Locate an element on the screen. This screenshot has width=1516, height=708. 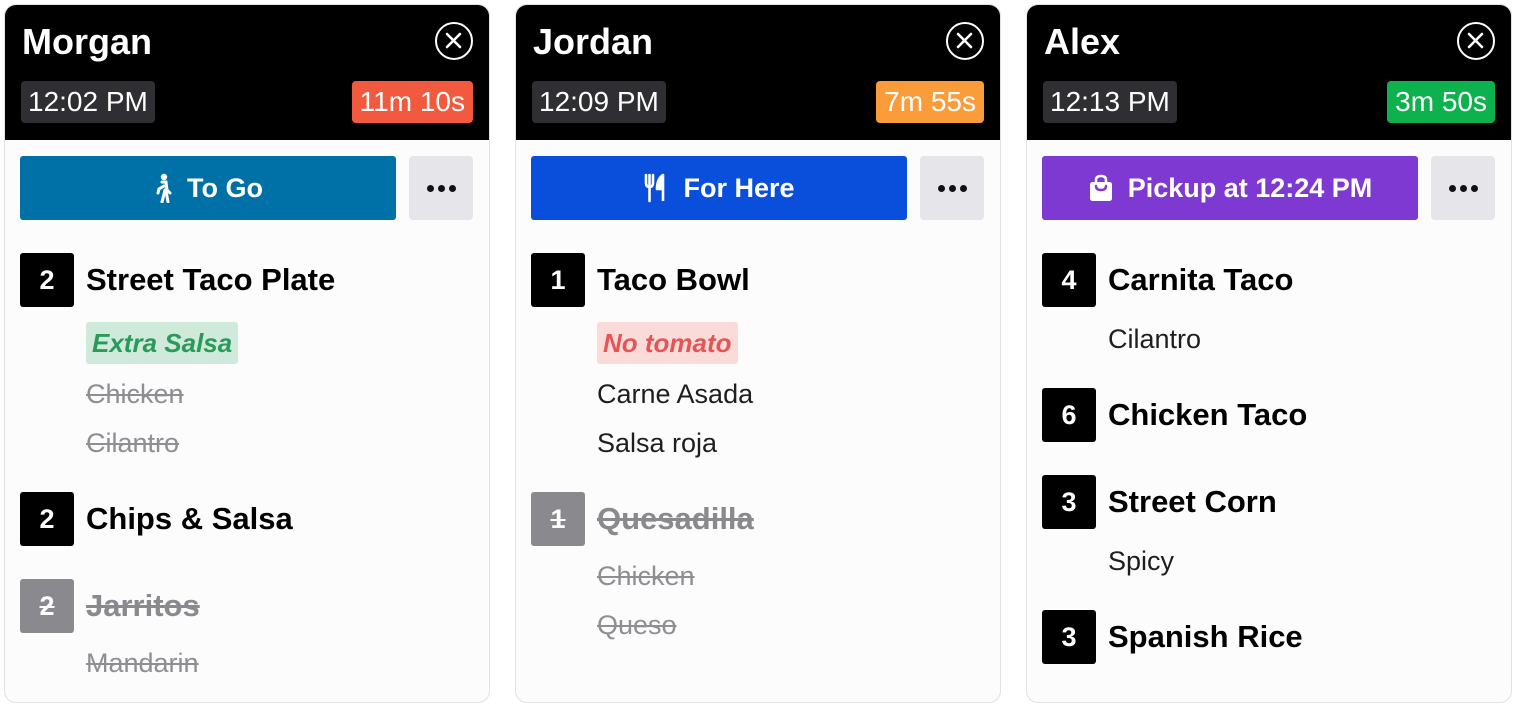
modifier-tag: No tomato is located at coordinates (667, 343).